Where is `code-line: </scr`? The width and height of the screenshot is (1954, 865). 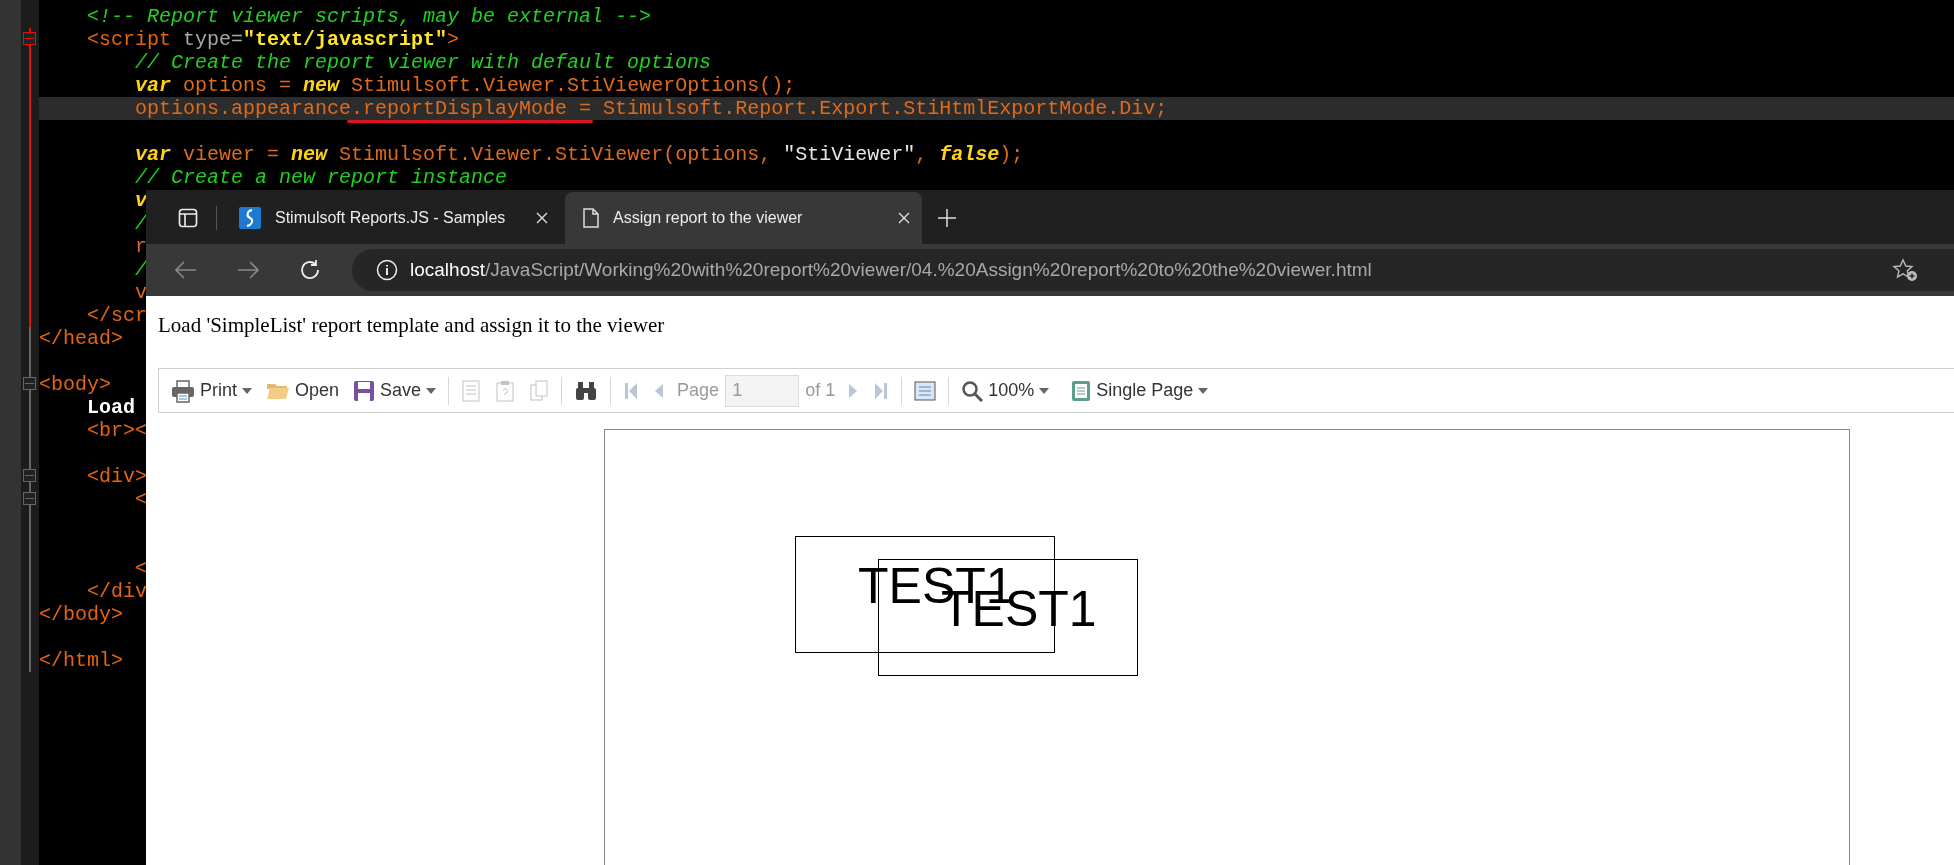
code-line: </scr is located at coordinates (117, 315).